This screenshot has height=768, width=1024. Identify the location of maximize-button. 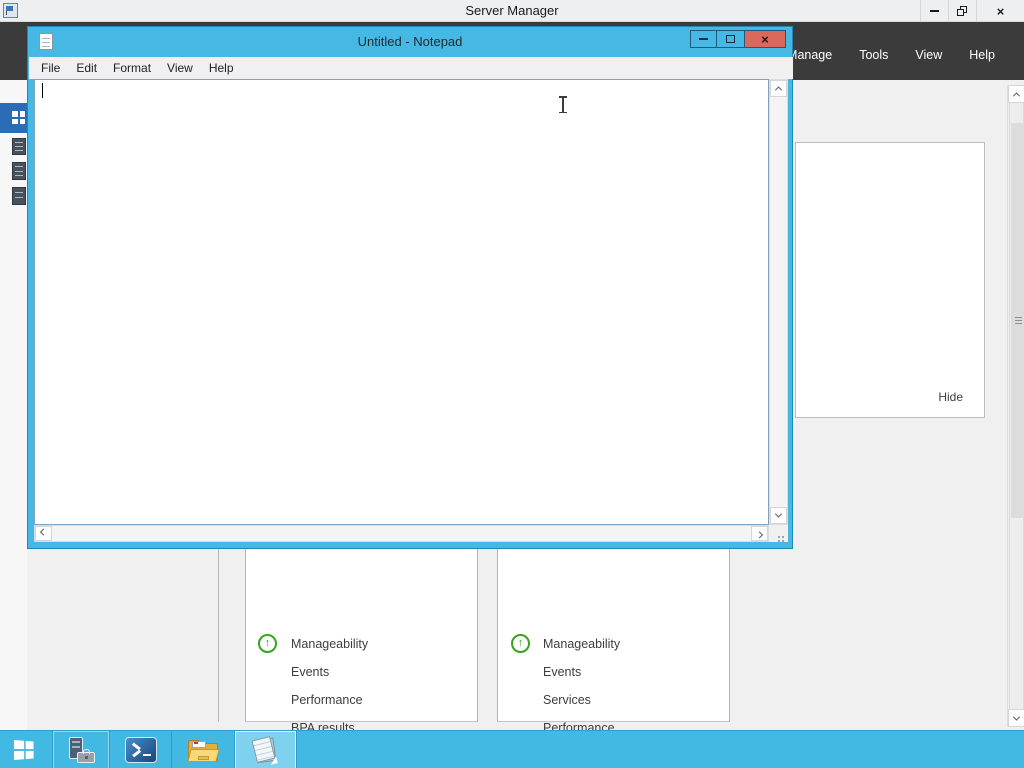
(730, 39).